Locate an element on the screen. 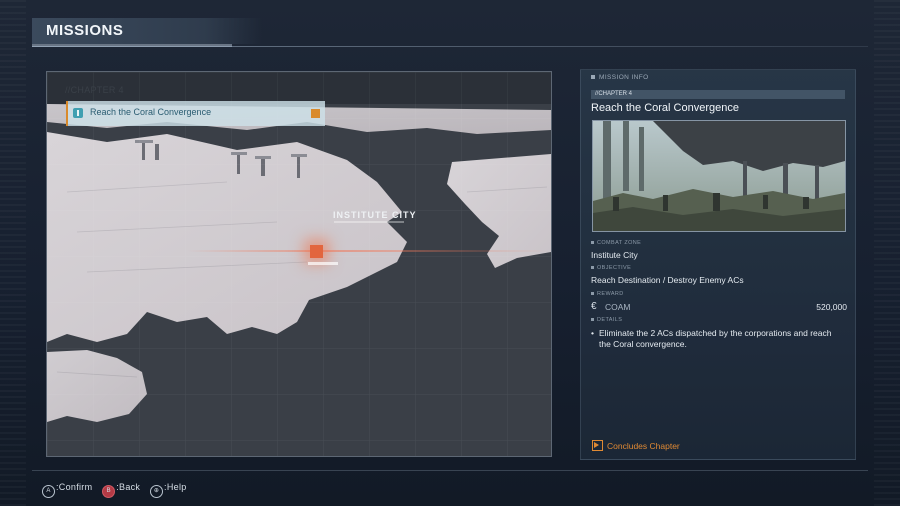 The height and width of the screenshot is (506, 900). help-prompt: ⊕:Help is located at coordinates (168, 490).